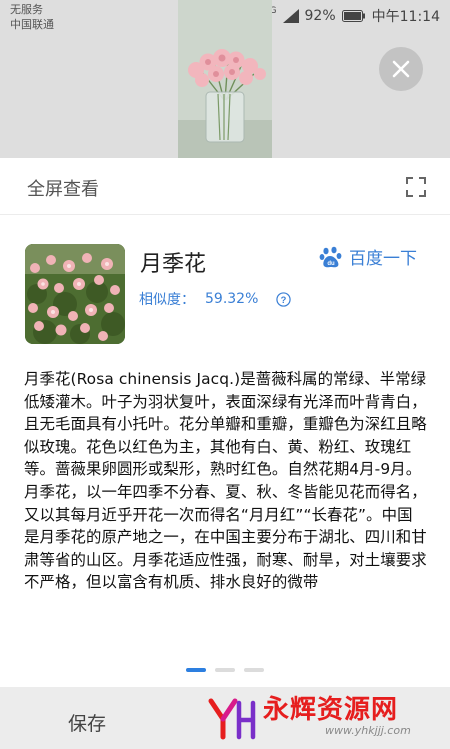 The height and width of the screenshot is (749, 450). What do you see at coordinates (405, 17) in the screenshot?
I see `clock: 中午11:14` at bounding box center [405, 17].